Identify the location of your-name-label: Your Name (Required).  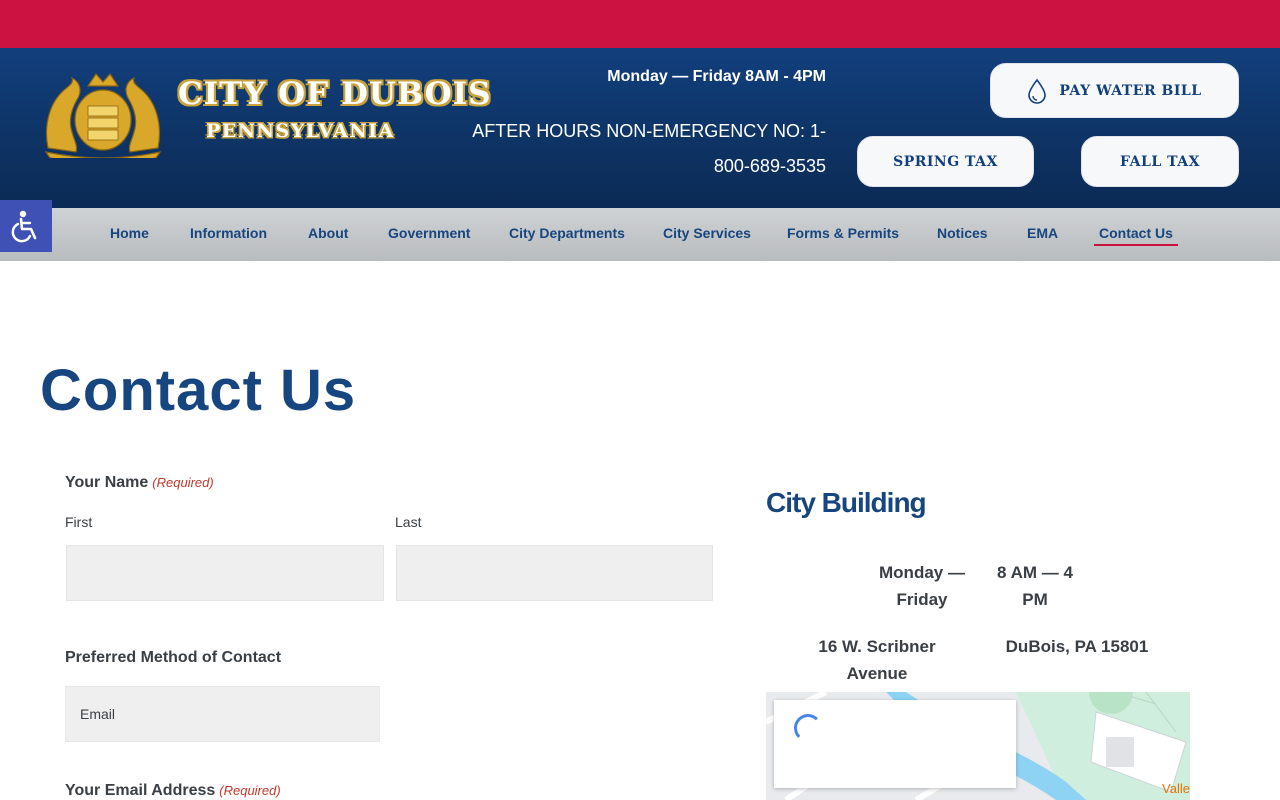
(139, 483).